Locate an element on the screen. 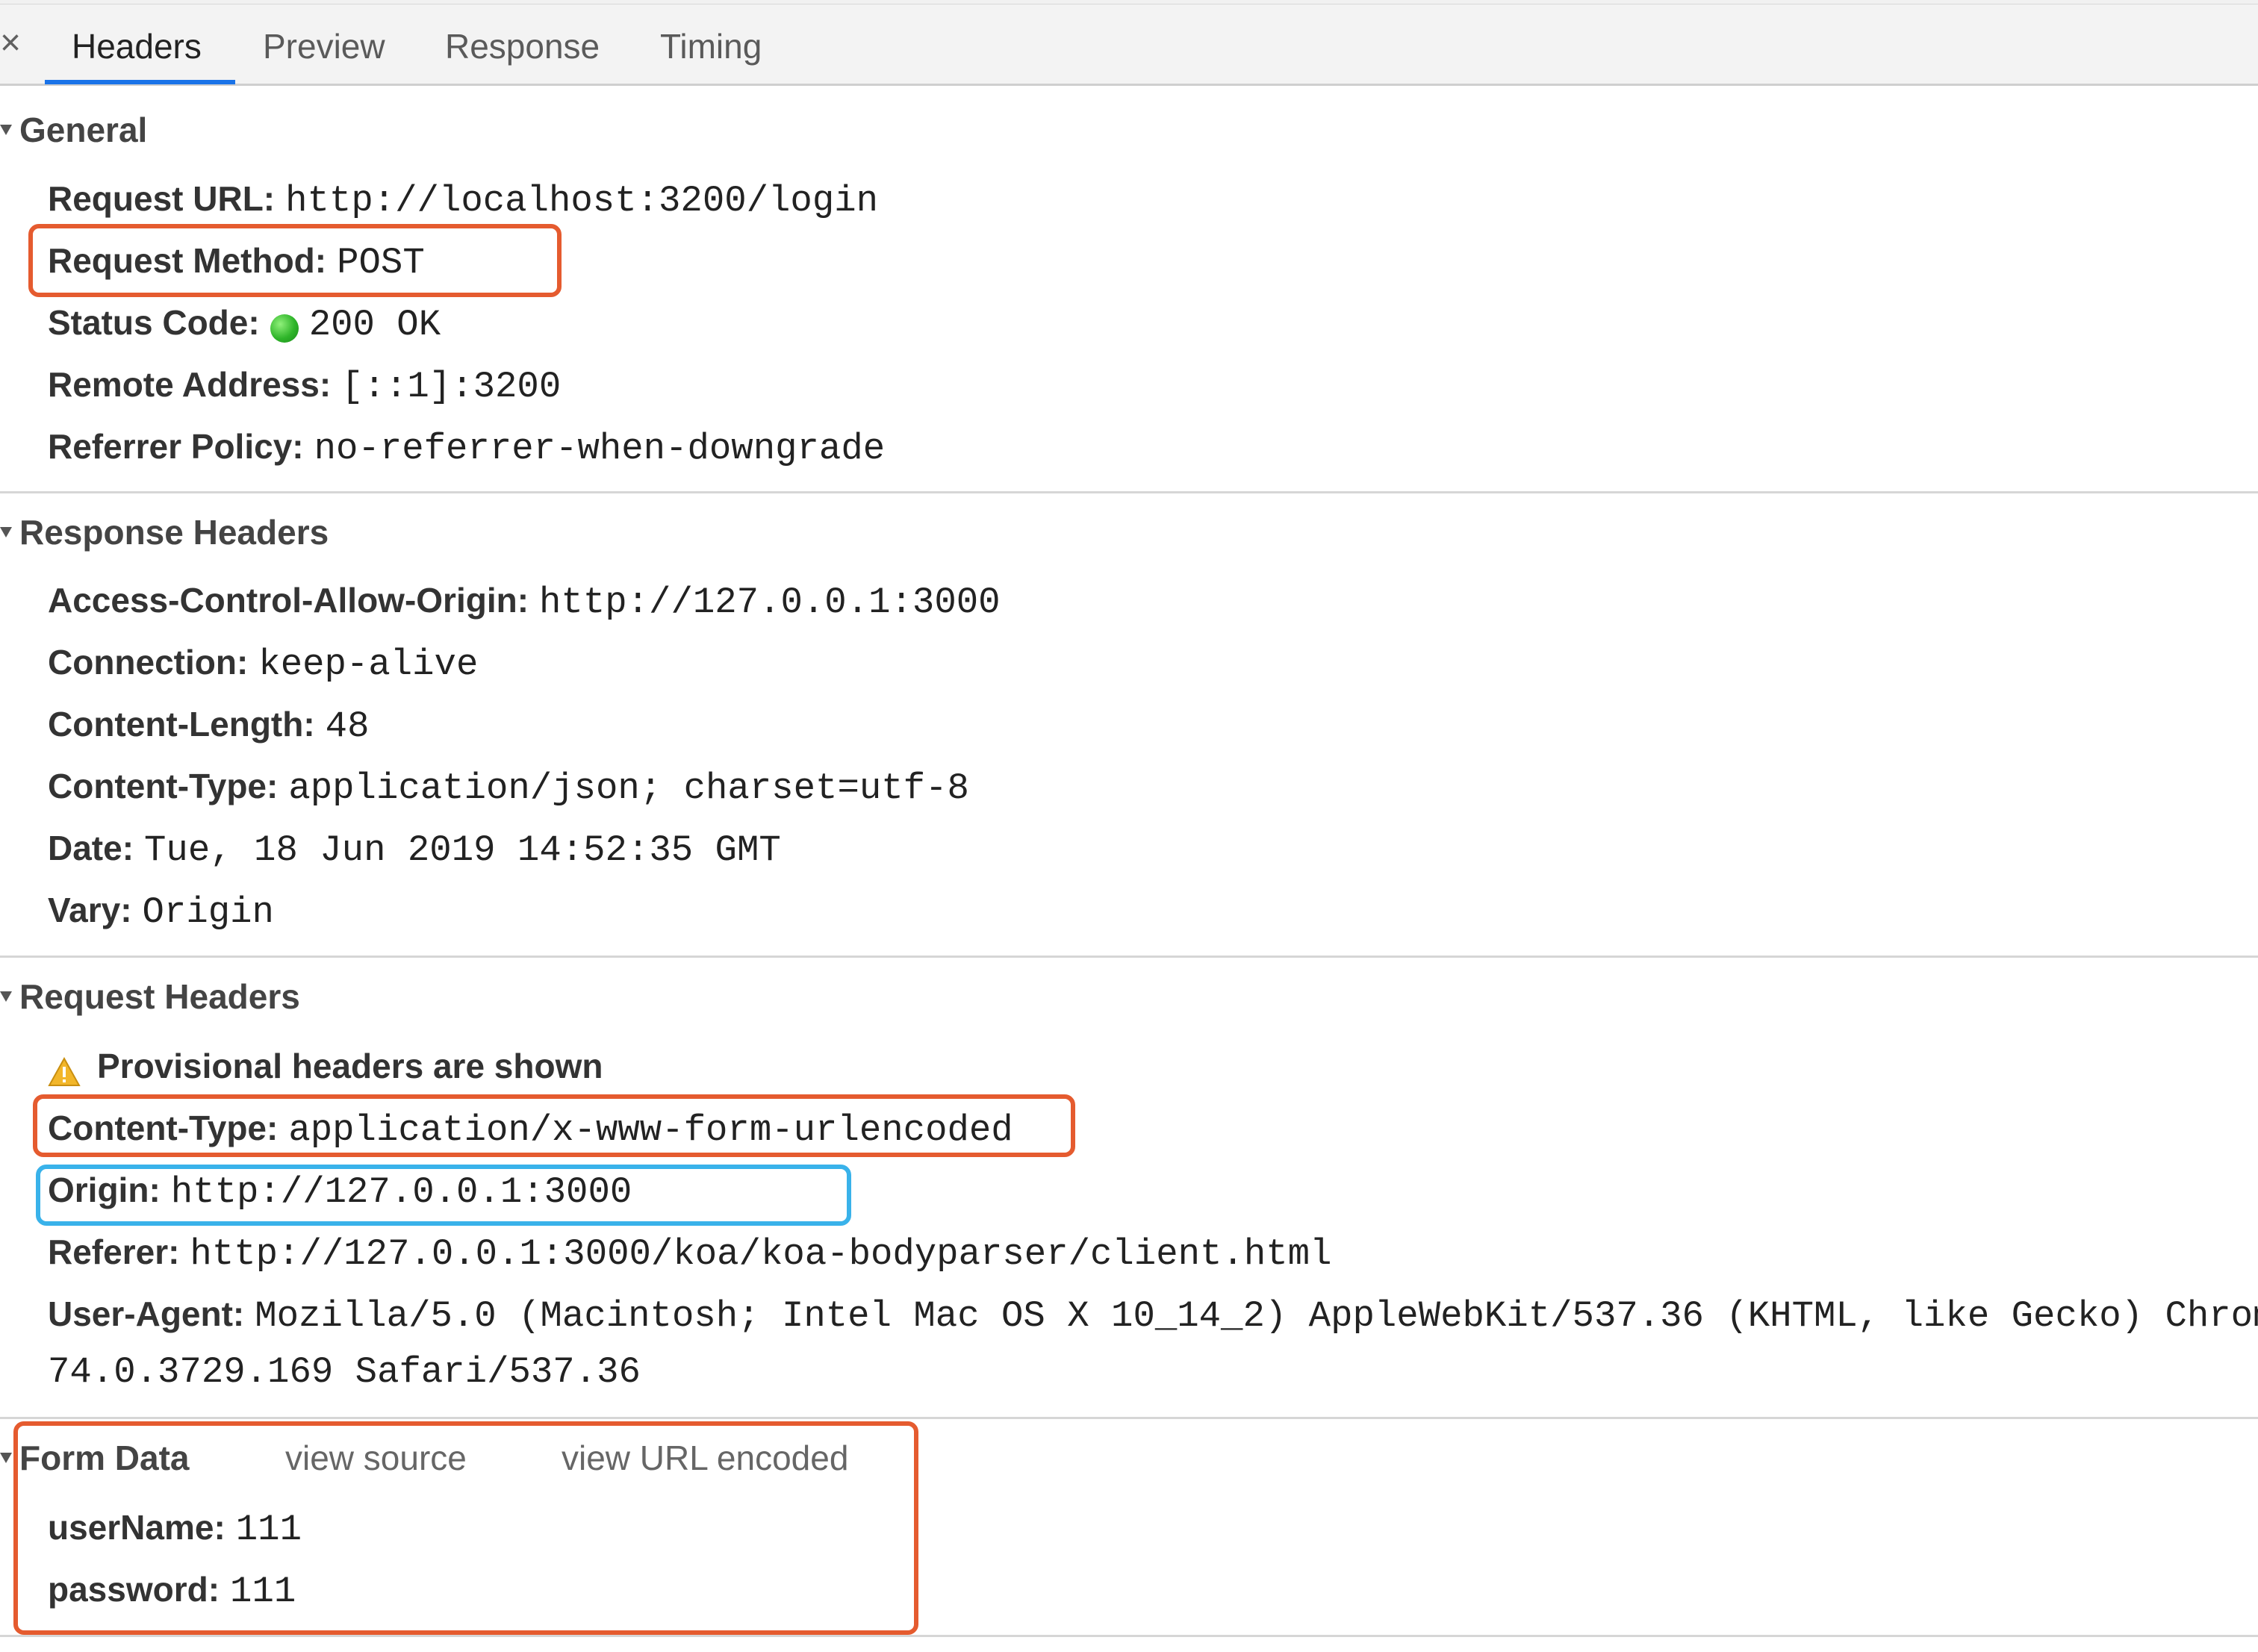 The image size is (2258, 1652). header-key: Access-Control-Allow-Origin: is located at coordinates (289, 600).